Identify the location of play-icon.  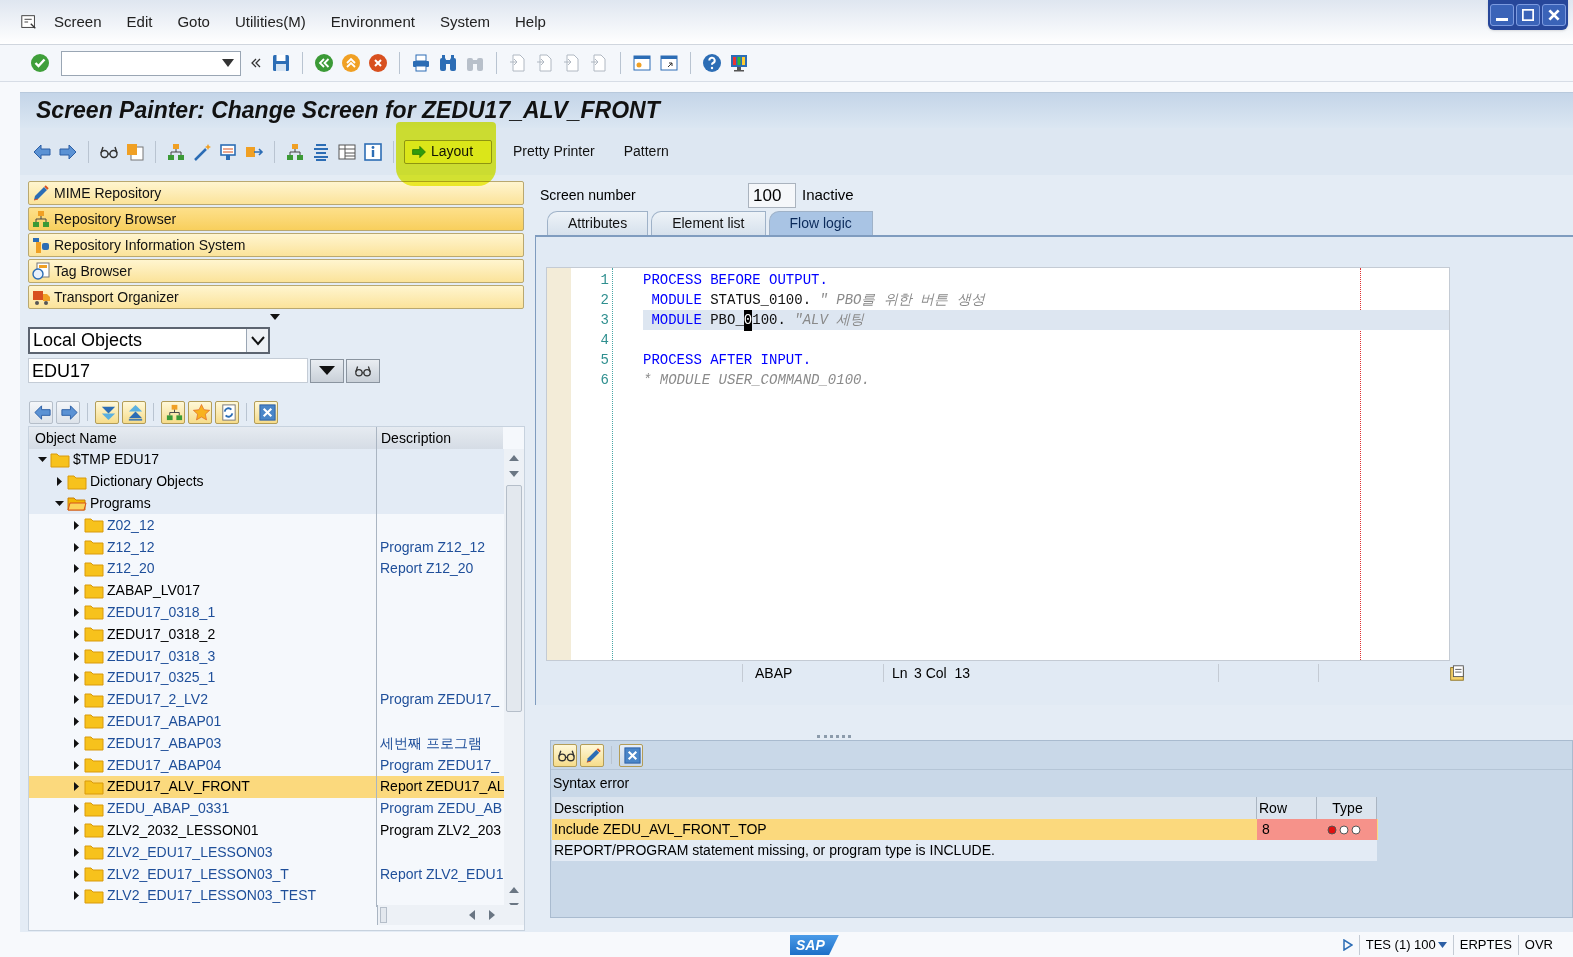
(1347, 944).